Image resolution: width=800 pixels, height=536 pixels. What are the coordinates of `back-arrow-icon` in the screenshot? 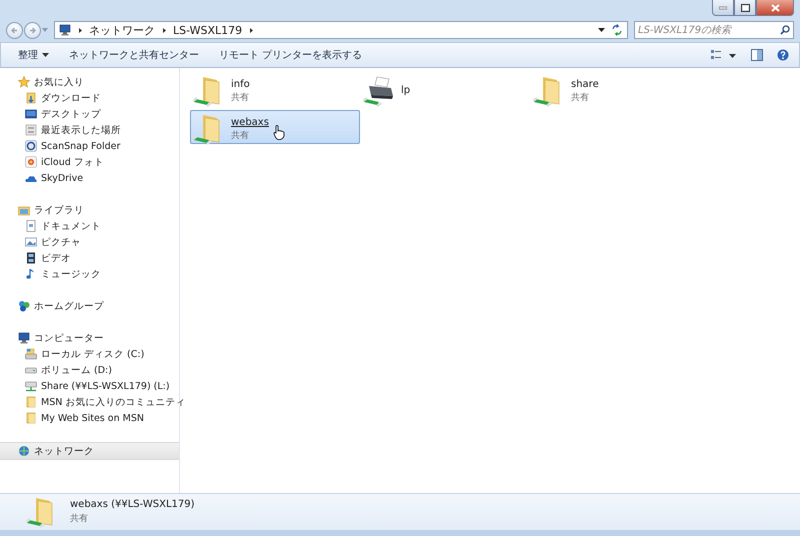 It's located at (14, 30).